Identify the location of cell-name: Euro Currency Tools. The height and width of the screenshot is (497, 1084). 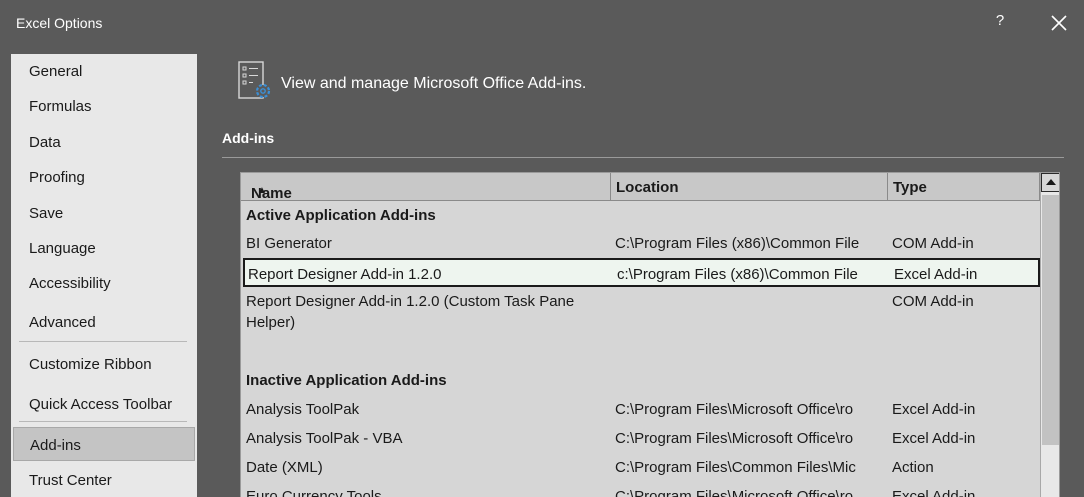
(314, 492).